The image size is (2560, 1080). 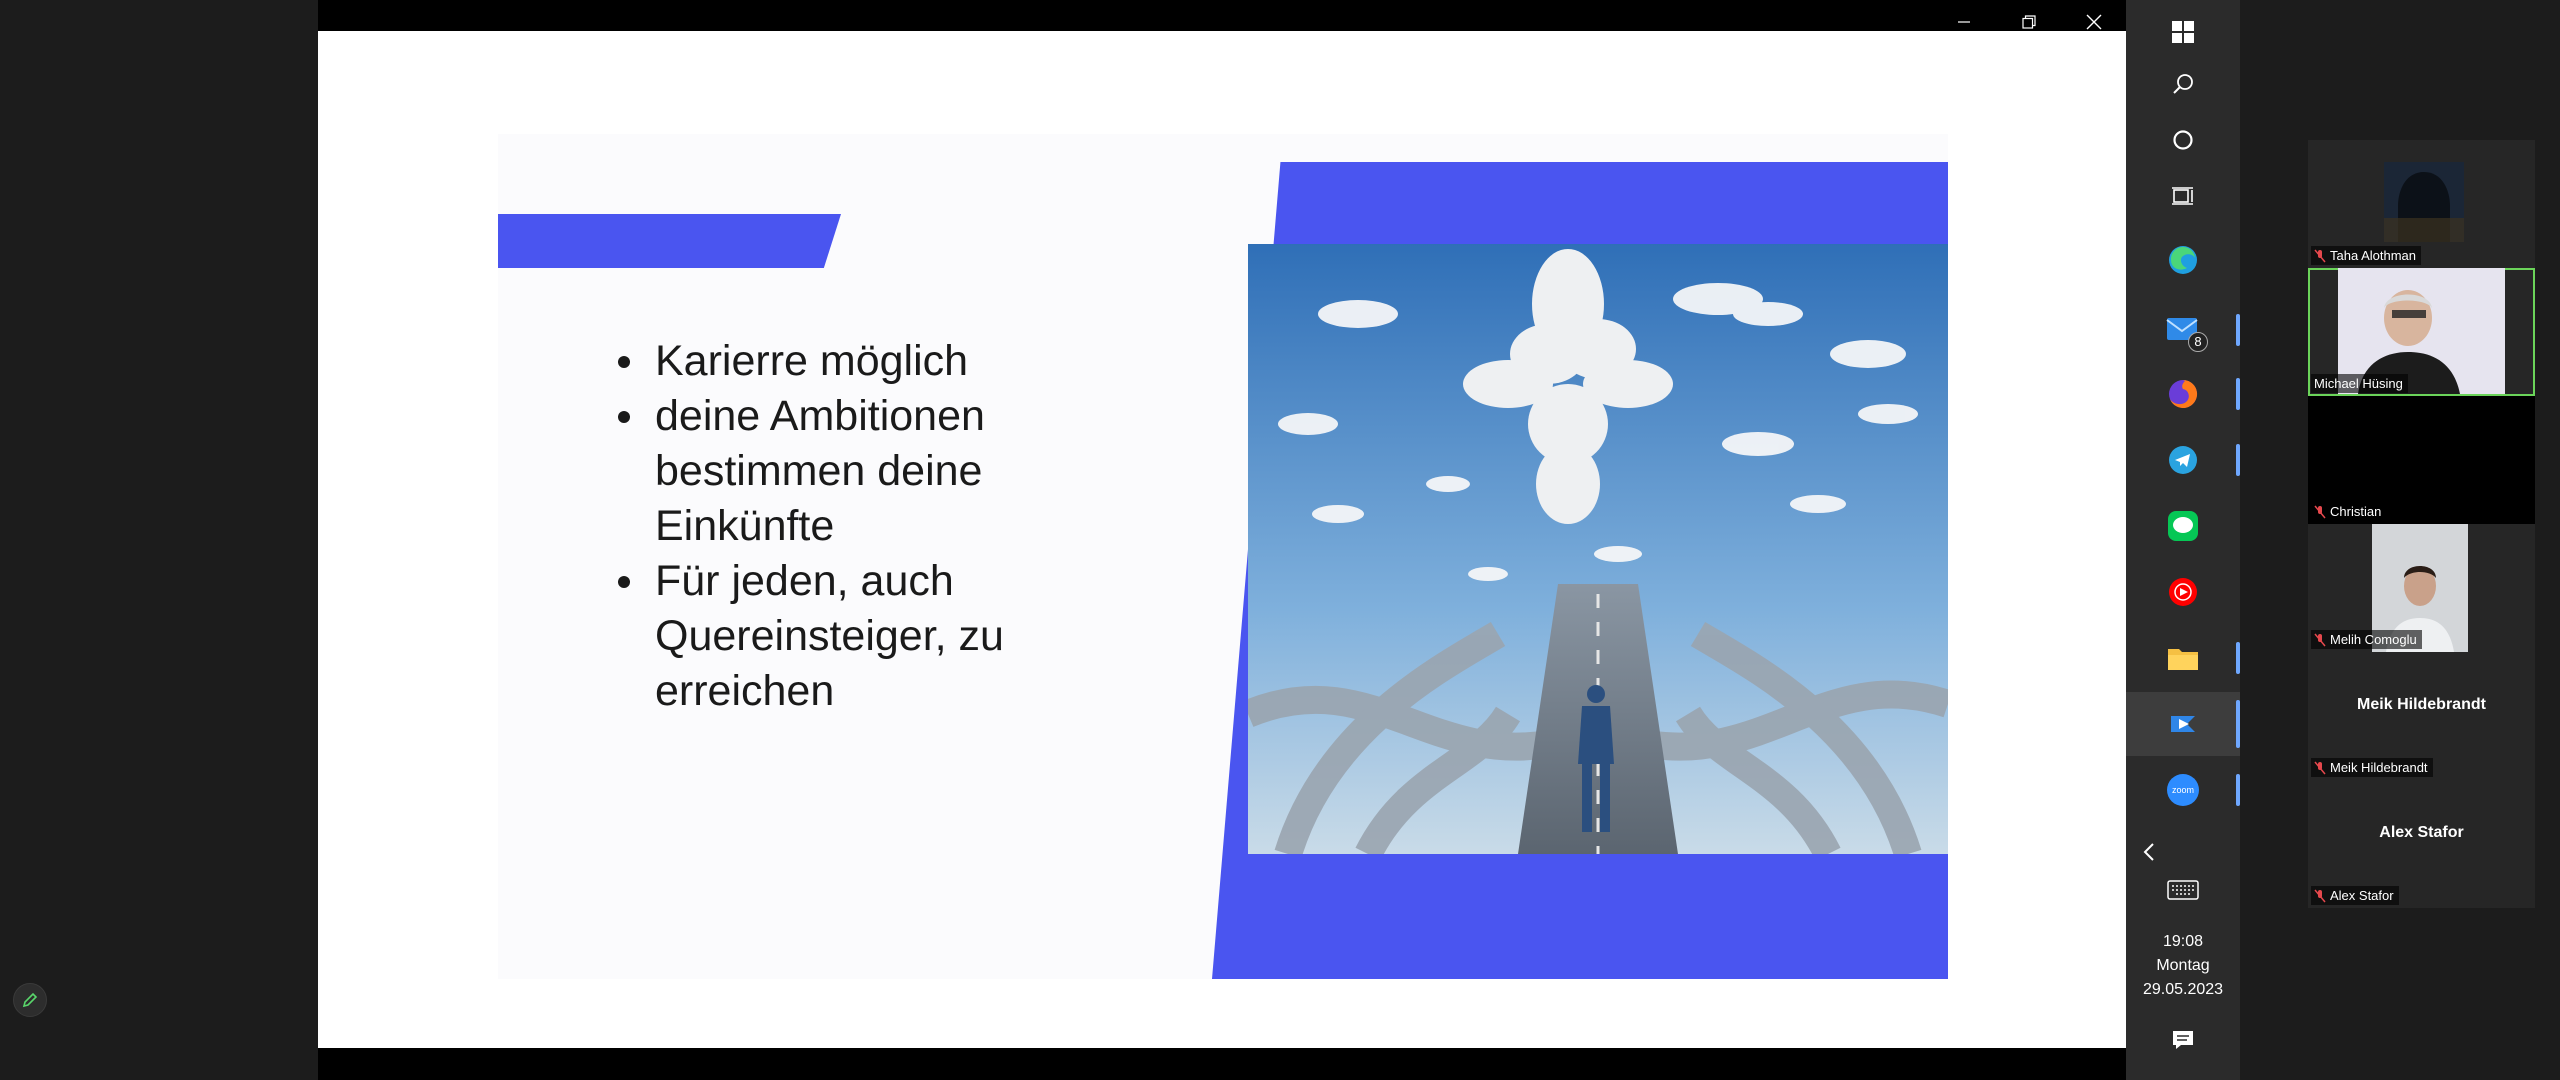 I want to click on chevron-left-icon, so click(x=2148, y=852).